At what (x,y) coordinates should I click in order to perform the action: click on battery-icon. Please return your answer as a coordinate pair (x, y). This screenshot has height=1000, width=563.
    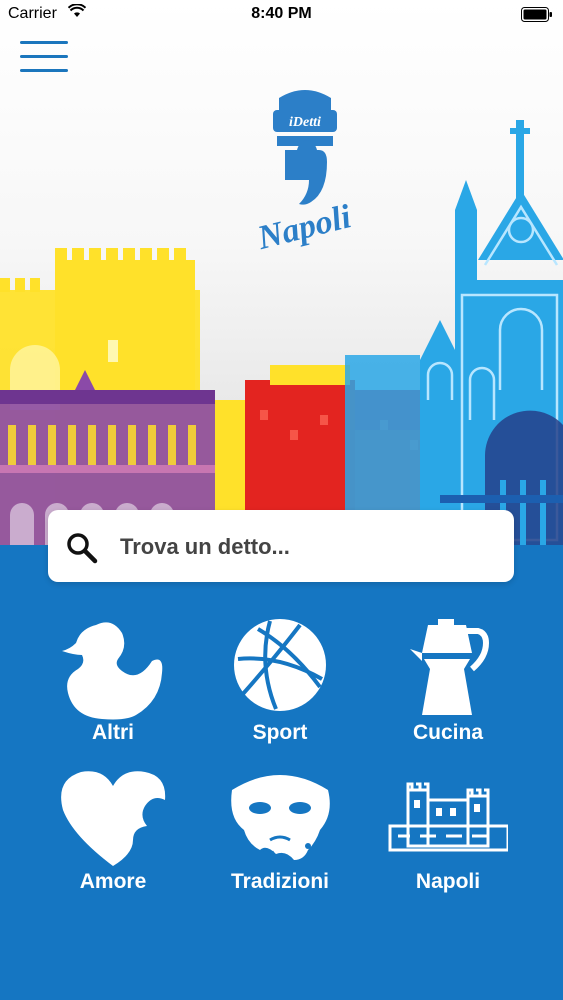
    Looking at the image, I should click on (536, 14).